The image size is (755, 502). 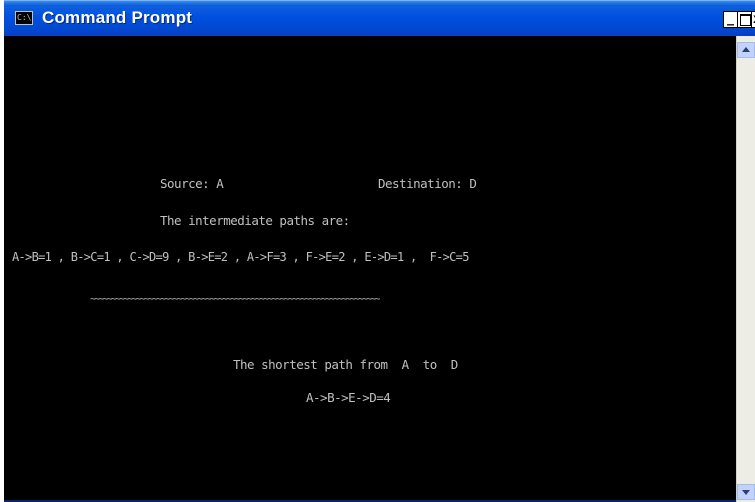 I want to click on window-title: Command Prompt, so click(x=117, y=17).